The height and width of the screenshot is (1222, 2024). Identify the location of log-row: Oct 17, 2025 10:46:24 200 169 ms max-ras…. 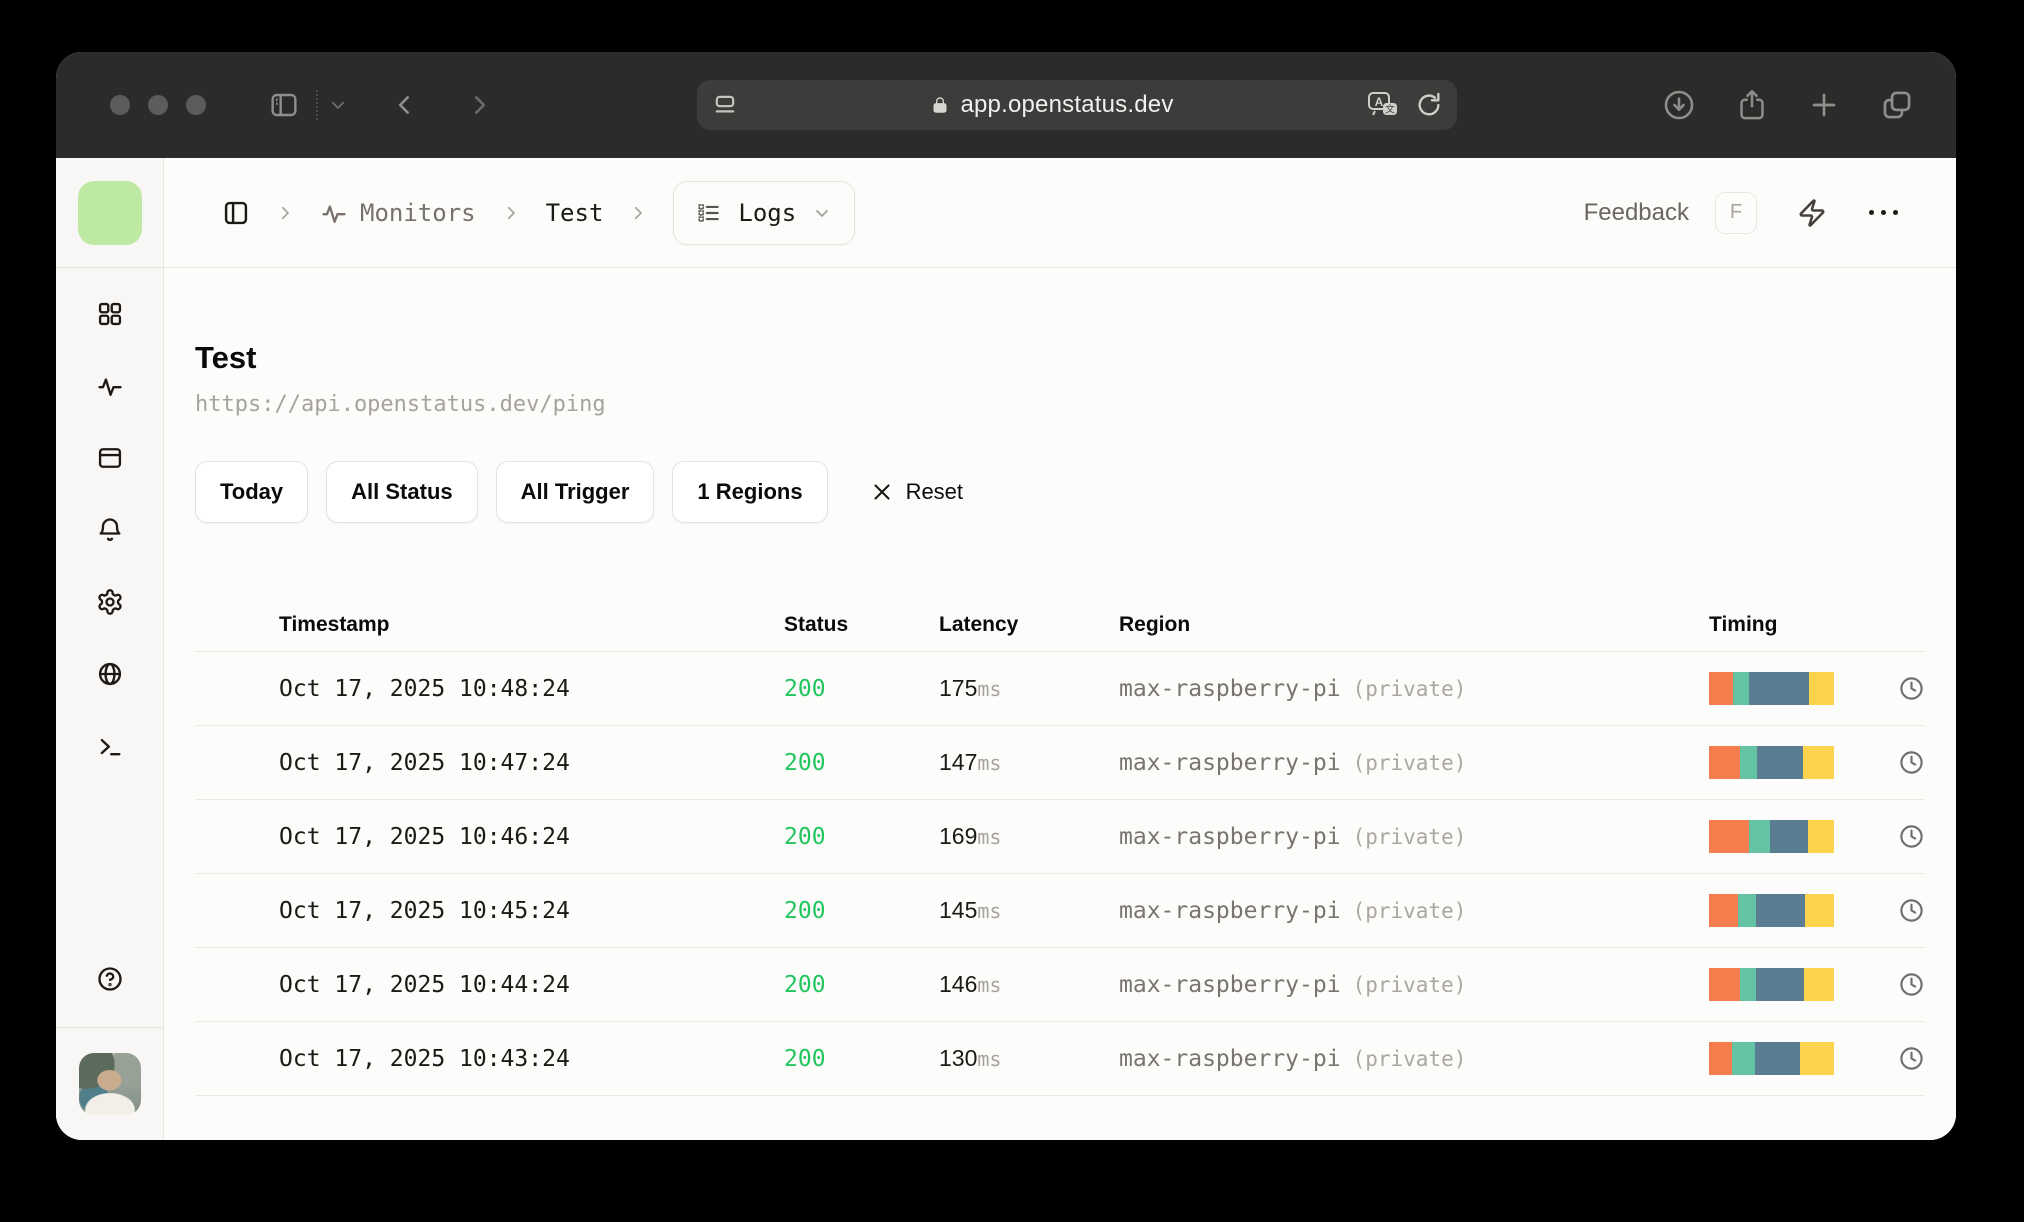
(1060, 836).